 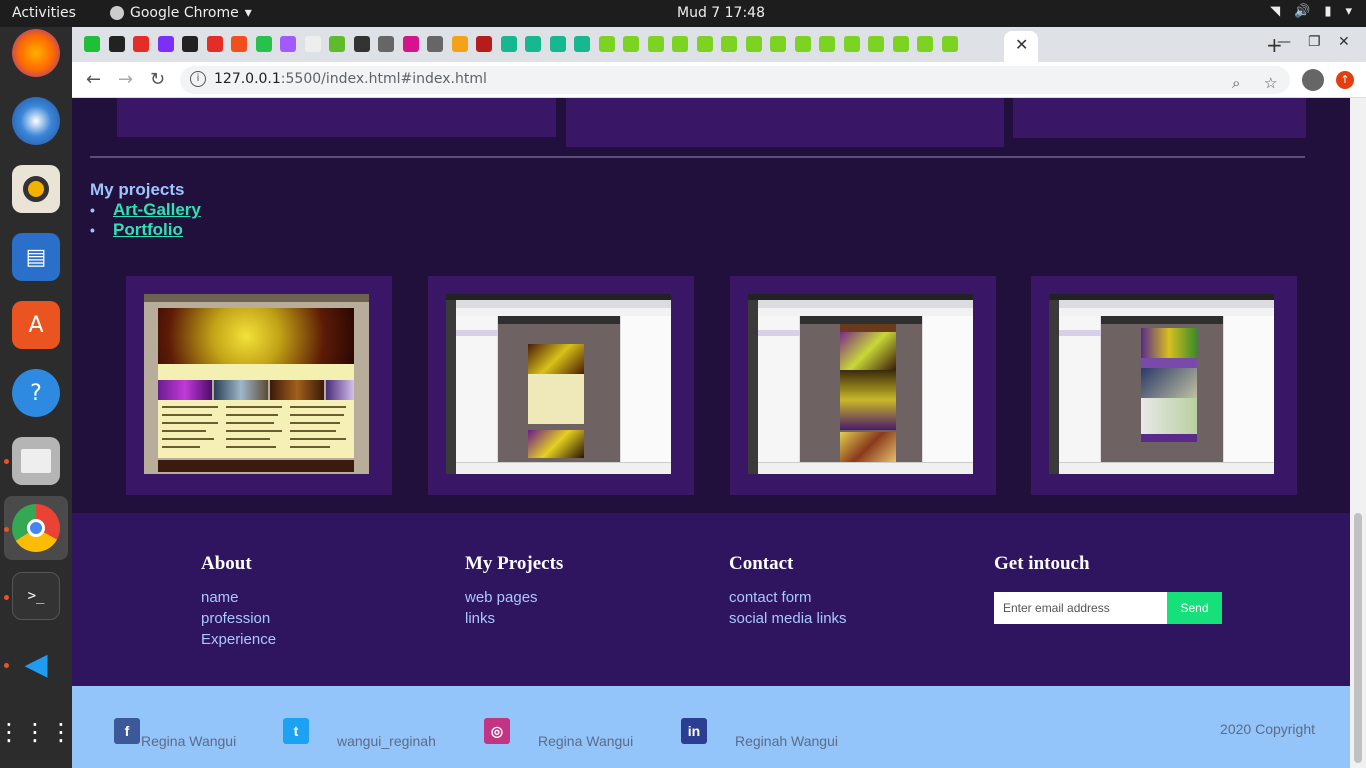 I want to click on clock: Mud 7 17:48, so click(x=721, y=13).